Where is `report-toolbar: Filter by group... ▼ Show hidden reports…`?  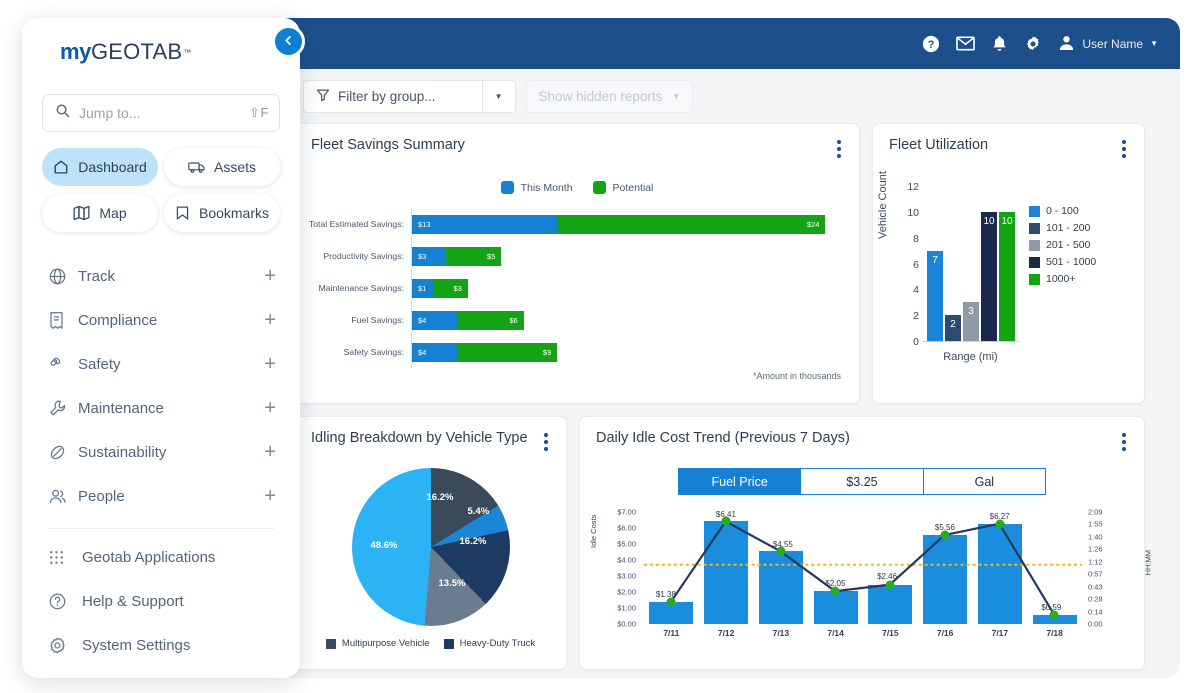 report-toolbar: Filter by group... ▼ Show hidden reports… is located at coordinates (730, 96).